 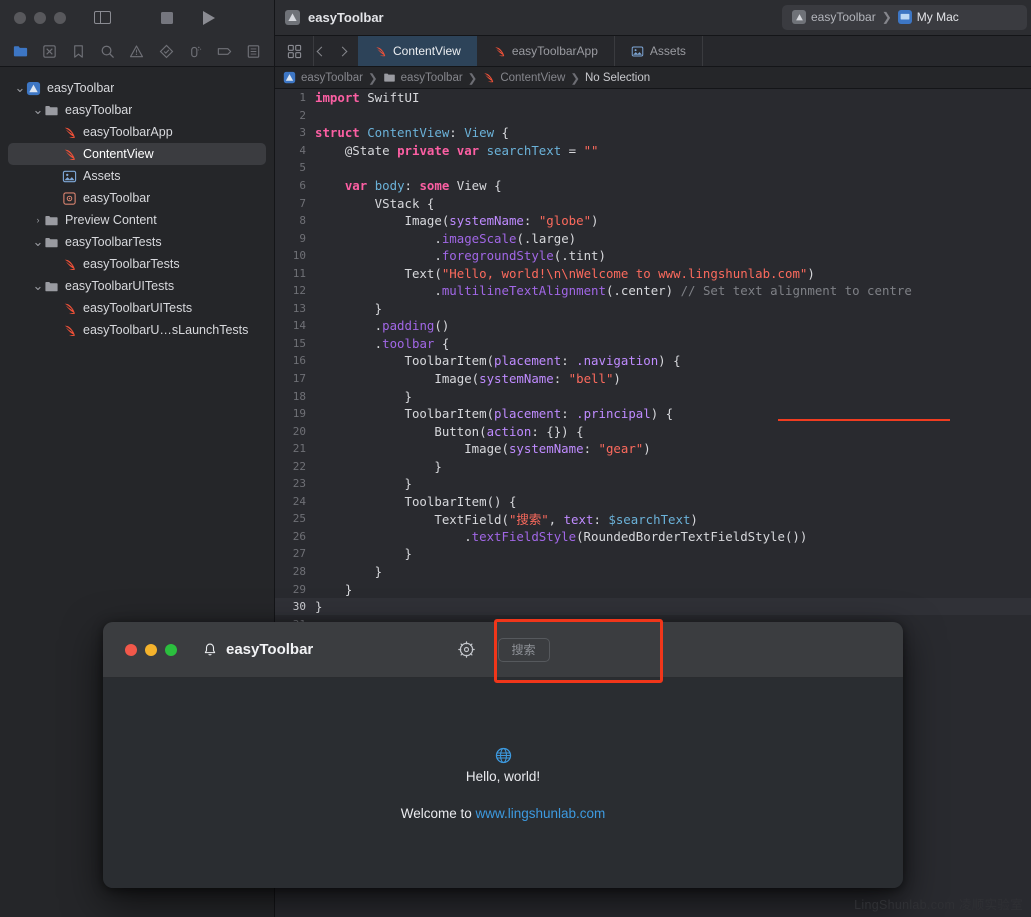 What do you see at coordinates (532, 78) in the screenshot?
I see `breadcrumb-item: ContentView` at bounding box center [532, 78].